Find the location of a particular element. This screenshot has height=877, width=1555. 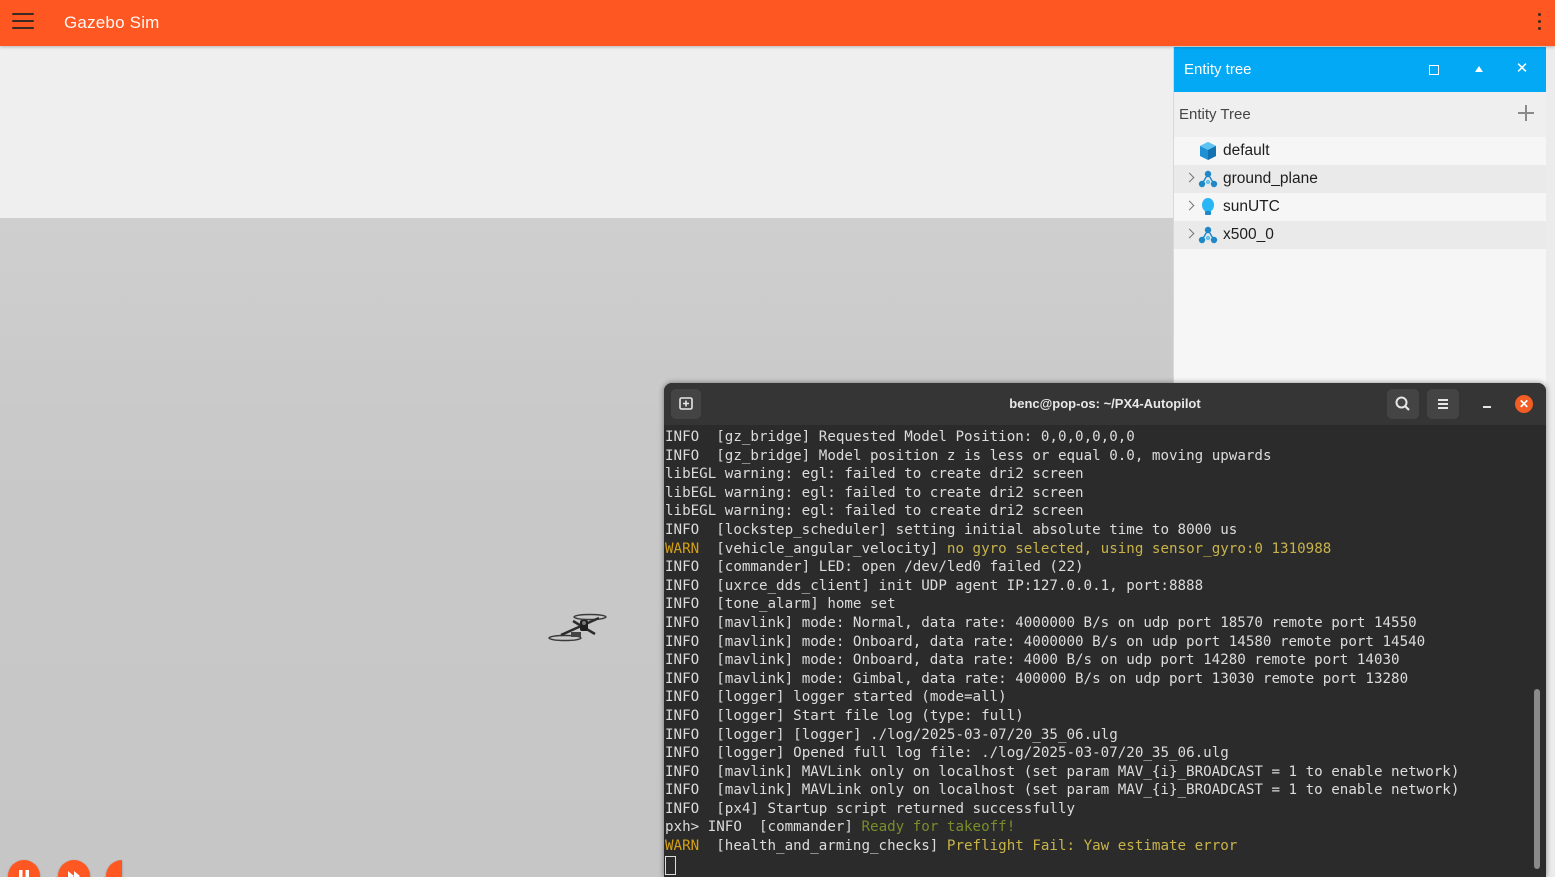

tree-title: Entity Tree is located at coordinates (1215, 114).